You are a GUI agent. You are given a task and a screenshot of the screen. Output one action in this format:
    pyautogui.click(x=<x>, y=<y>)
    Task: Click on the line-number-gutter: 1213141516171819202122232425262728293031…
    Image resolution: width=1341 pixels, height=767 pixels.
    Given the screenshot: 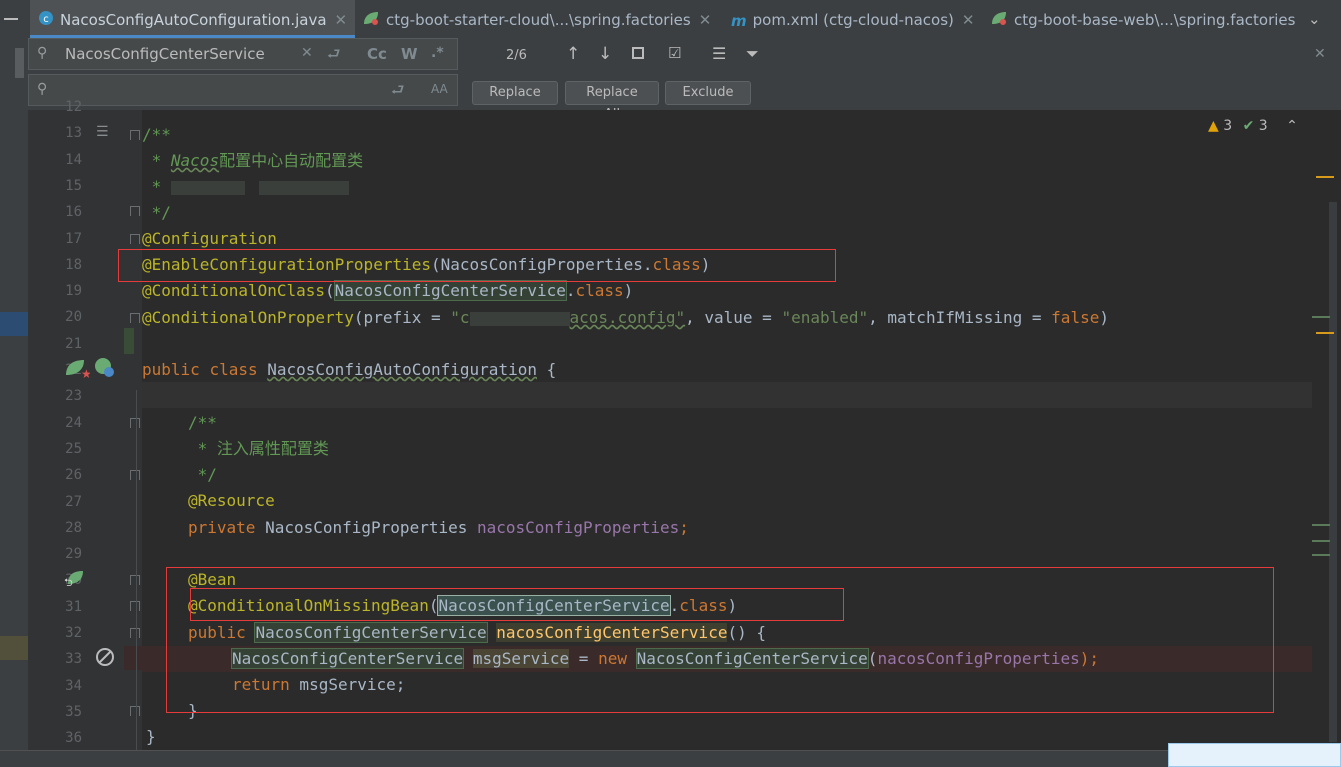 What is the action you would take?
    pyautogui.click(x=85, y=424)
    